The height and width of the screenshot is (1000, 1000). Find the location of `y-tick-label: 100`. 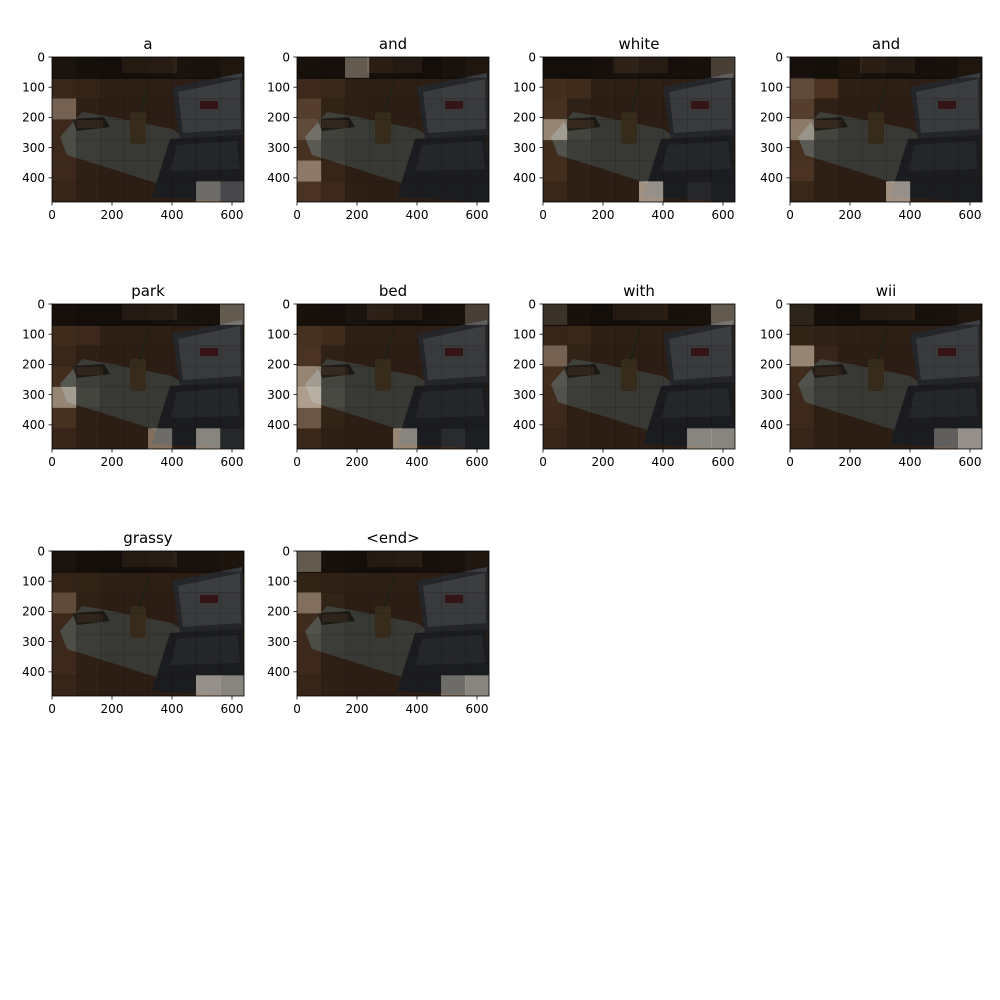

y-tick-label: 100 is located at coordinates (278, 88).